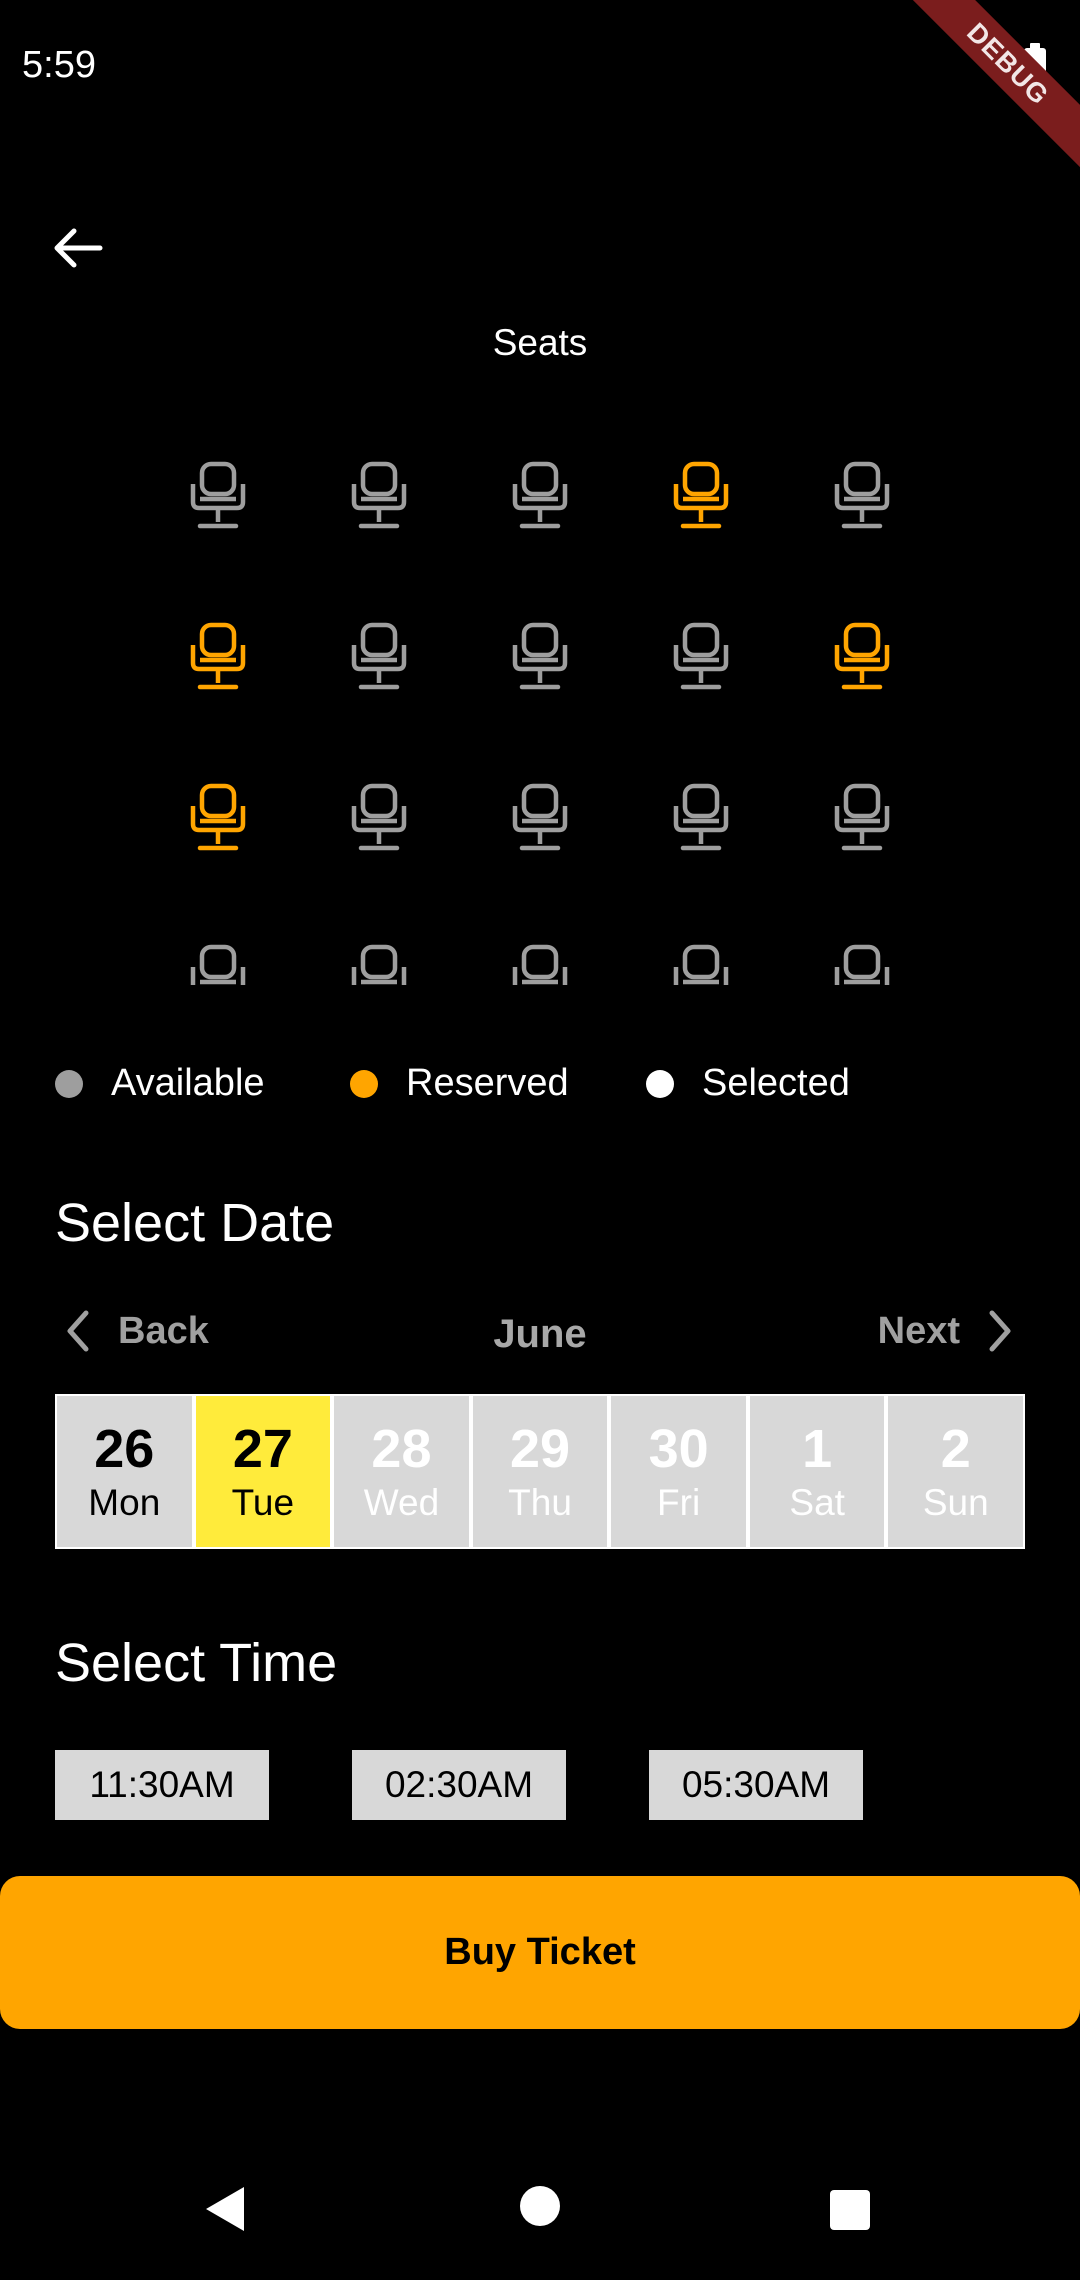 Image resolution: width=1080 pixels, height=2280 pixels. What do you see at coordinates (1000, 1331) in the screenshot?
I see `chevron-right-icon` at bounding box center [1000, 1331].